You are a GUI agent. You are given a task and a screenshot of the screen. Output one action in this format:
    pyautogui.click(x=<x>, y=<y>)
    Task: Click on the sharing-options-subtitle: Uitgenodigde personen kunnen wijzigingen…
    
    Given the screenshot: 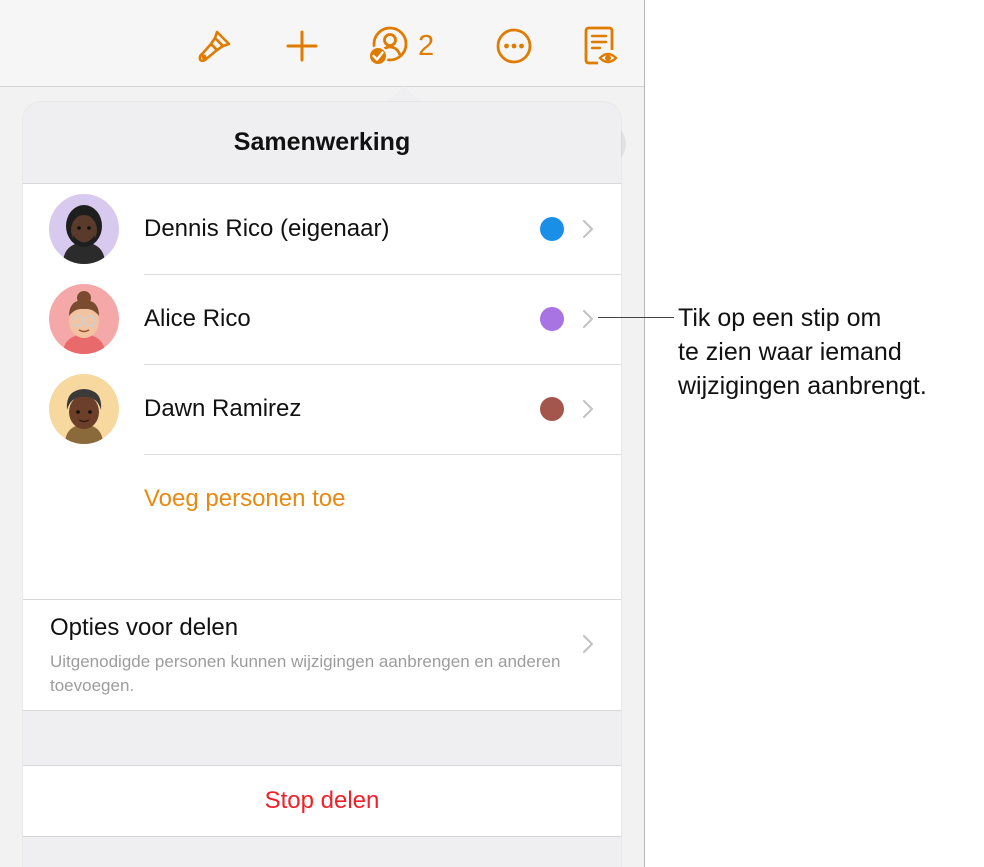 What is the action you would take?
    pyautogui.click(x=305, y=673)
    